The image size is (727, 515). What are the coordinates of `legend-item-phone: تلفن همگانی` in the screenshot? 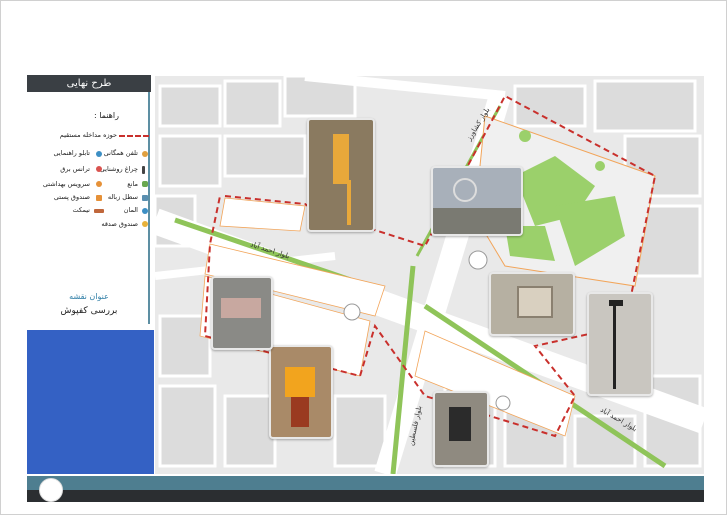 It's located at (120, 153).